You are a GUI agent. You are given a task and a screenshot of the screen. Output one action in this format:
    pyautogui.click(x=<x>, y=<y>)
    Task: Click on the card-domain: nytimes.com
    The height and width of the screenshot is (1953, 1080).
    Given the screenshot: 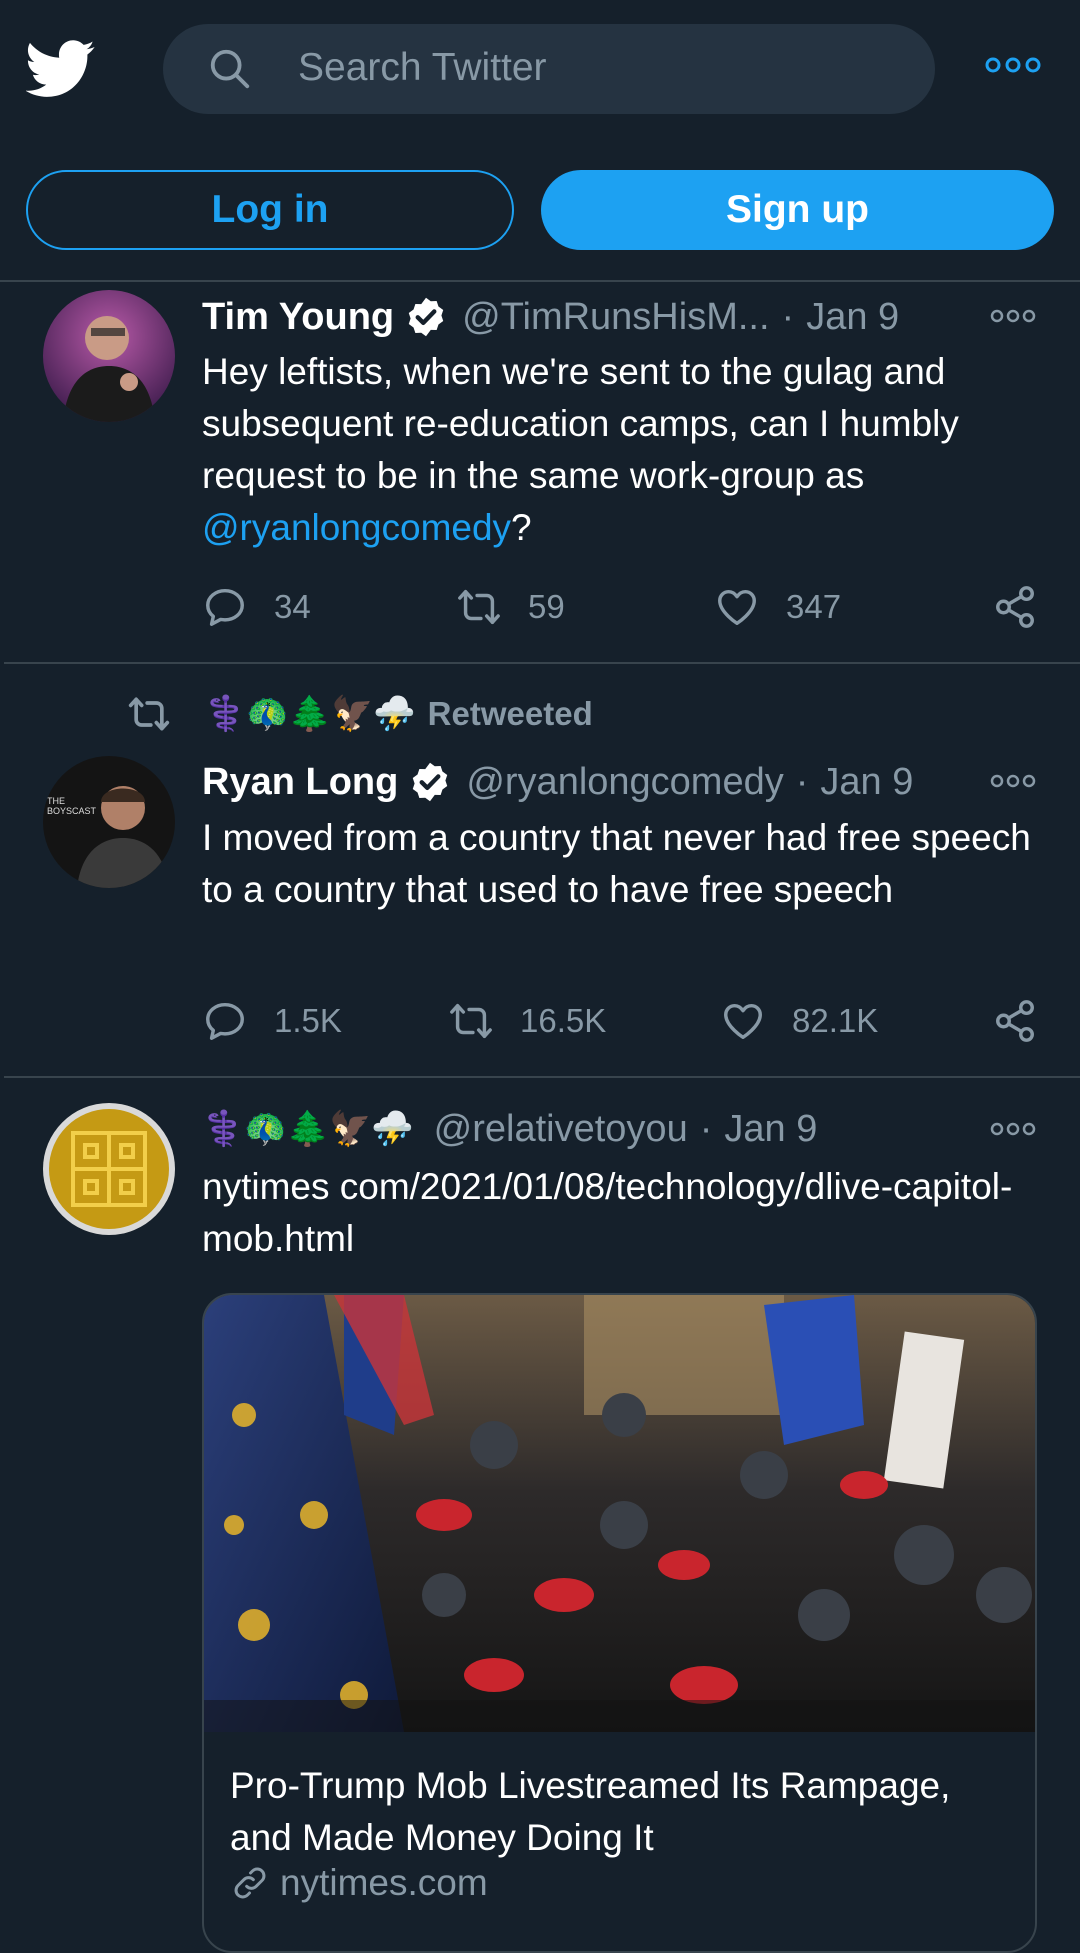 What is the action you would take?
    pyautogui.click(x=359, y=1883)
    